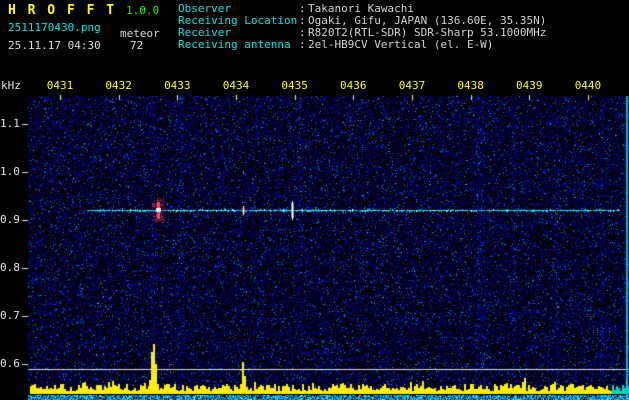  Describe the element at coordinates (10, 267) in the screenshot. I see `freq-tick-label: 0.8` at that location.